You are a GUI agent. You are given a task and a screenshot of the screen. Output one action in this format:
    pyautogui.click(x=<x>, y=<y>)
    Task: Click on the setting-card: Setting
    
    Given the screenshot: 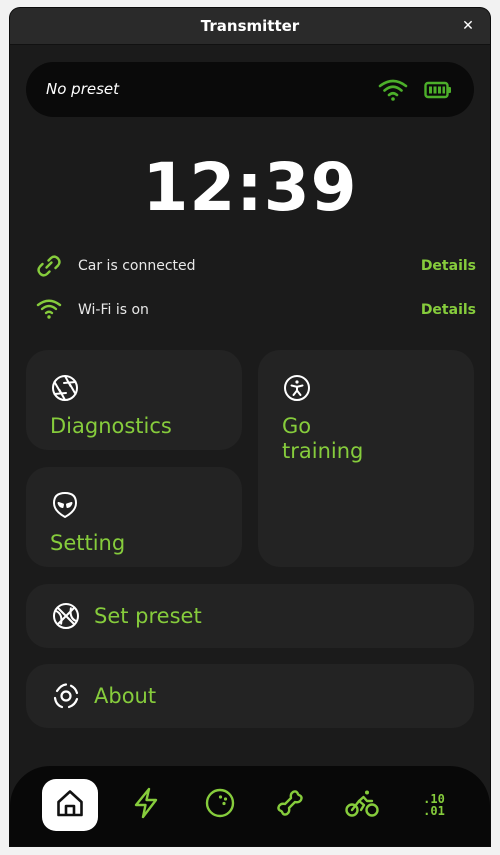 What is the action you would take?
    pyautogui.click(x=134, y=517)
    